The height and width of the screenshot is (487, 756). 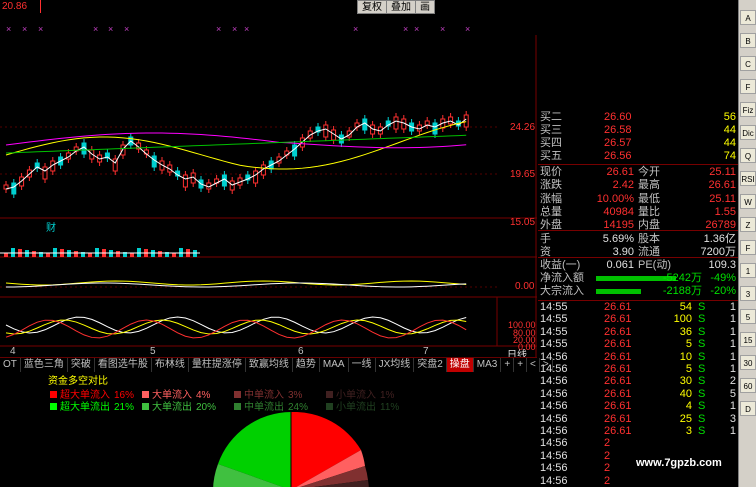 I want to click on quote-label: 现价, so click(x=551, y=172).